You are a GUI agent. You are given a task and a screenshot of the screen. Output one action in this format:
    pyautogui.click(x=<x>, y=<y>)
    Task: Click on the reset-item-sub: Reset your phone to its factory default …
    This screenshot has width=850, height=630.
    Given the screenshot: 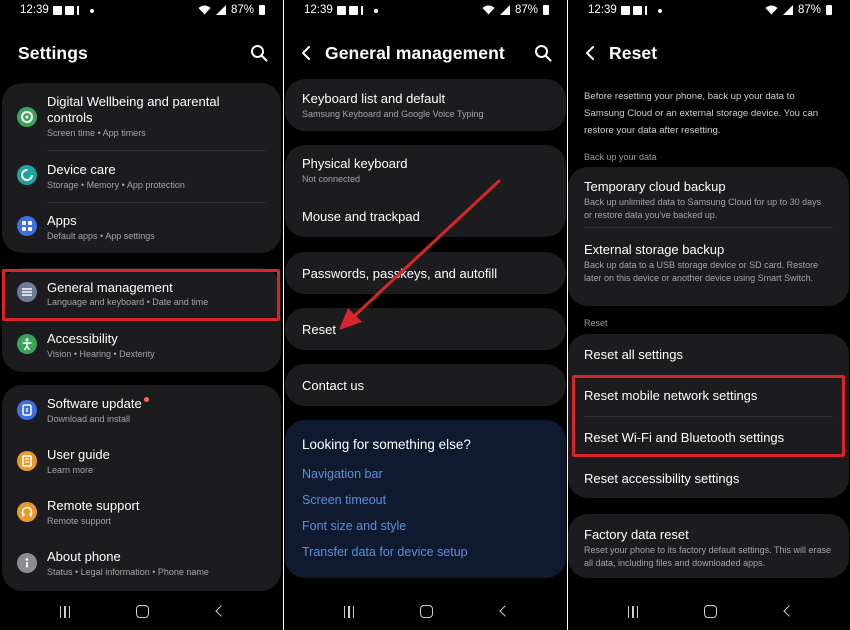 What is the action you would take?
    pyautogui.click(x=707, y=556)
    